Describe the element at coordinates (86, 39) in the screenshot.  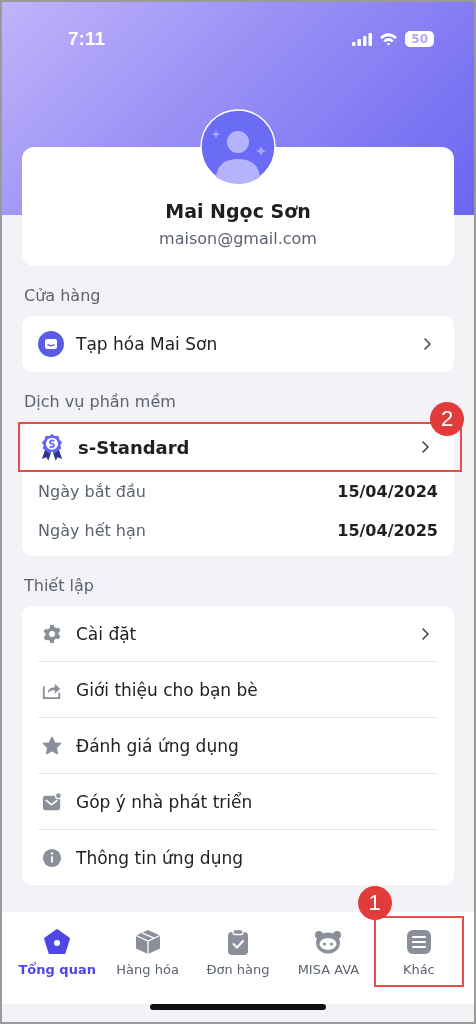
I see `clock-time: 7:11` at that location.